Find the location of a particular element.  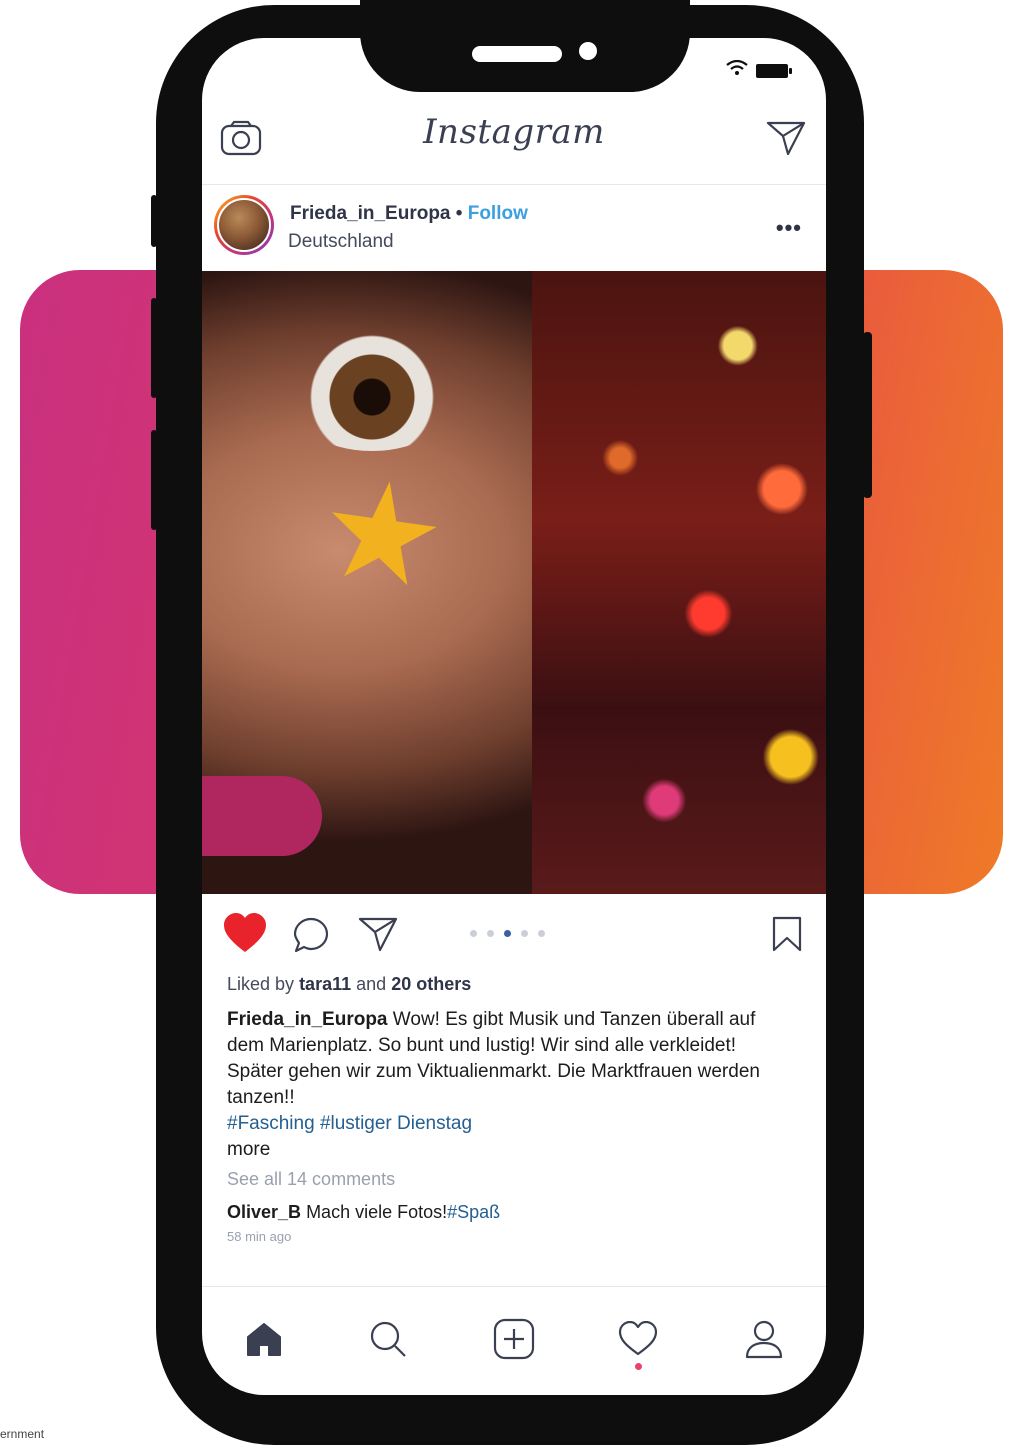

post-username-row: Frieda_in_Europa • Follow is located at coordinates (409, 214).